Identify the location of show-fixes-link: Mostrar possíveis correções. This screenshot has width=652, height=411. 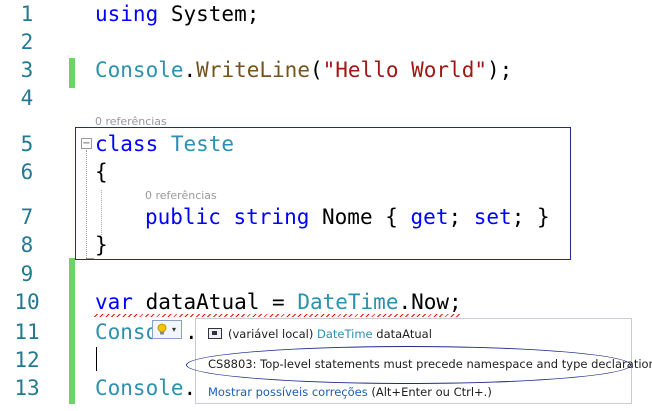
(288, 392).